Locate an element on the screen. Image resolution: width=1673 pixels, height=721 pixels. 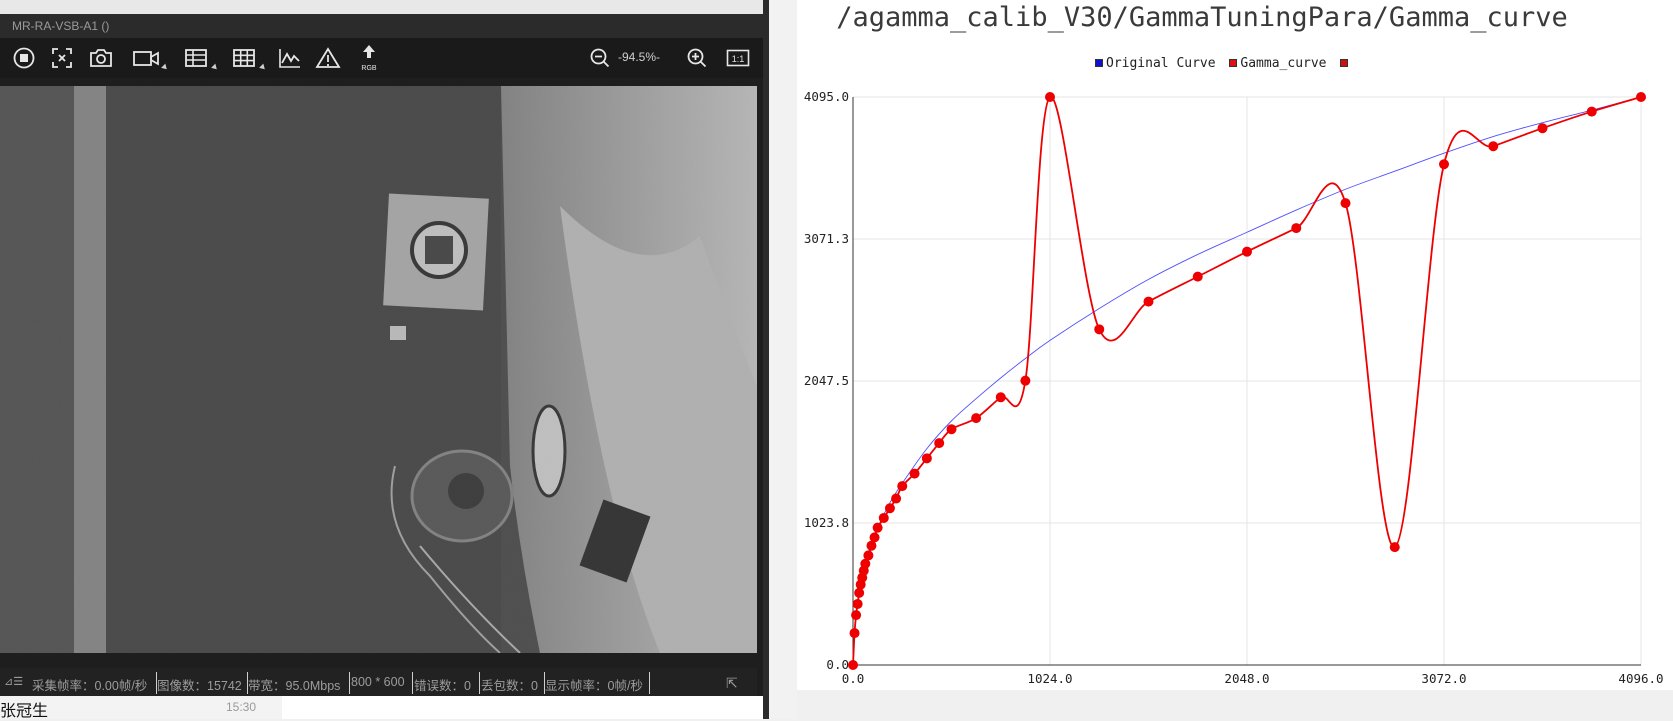
lost-packets: 丢包数：0 is located at coordinates (509, 686).